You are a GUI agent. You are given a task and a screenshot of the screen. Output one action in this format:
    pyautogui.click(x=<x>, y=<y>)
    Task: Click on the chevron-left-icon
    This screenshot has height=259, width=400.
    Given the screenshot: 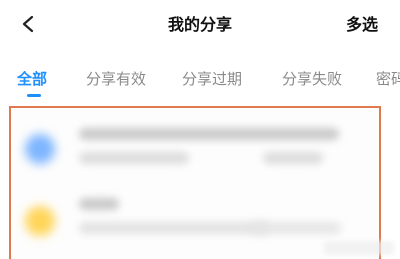 What is the action you would take?
    pyautogui.click(x=28, y=24)
    